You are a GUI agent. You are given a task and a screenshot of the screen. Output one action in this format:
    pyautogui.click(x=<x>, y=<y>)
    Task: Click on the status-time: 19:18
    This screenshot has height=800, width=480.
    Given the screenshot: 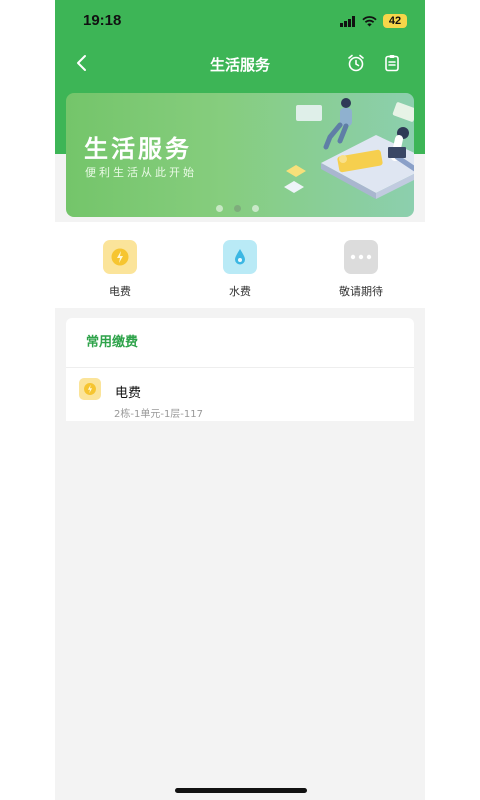 What is the action you would take?
    pyautogui.click(x=102, y=20)
    